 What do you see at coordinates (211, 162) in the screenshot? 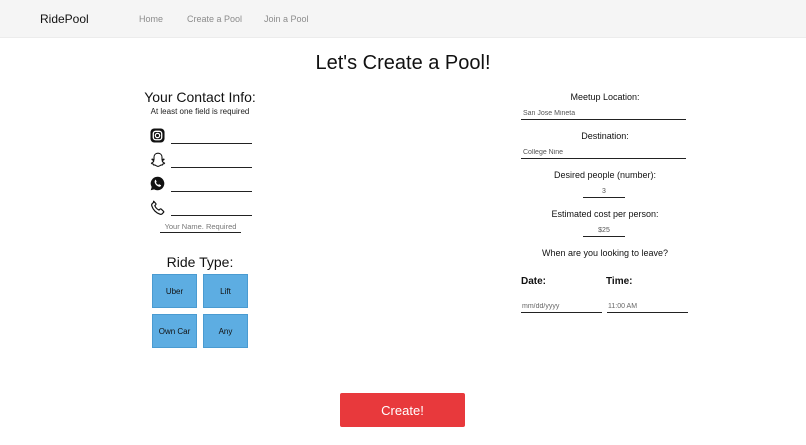
I see `snapchat-input` at bounding box center [211, 162].